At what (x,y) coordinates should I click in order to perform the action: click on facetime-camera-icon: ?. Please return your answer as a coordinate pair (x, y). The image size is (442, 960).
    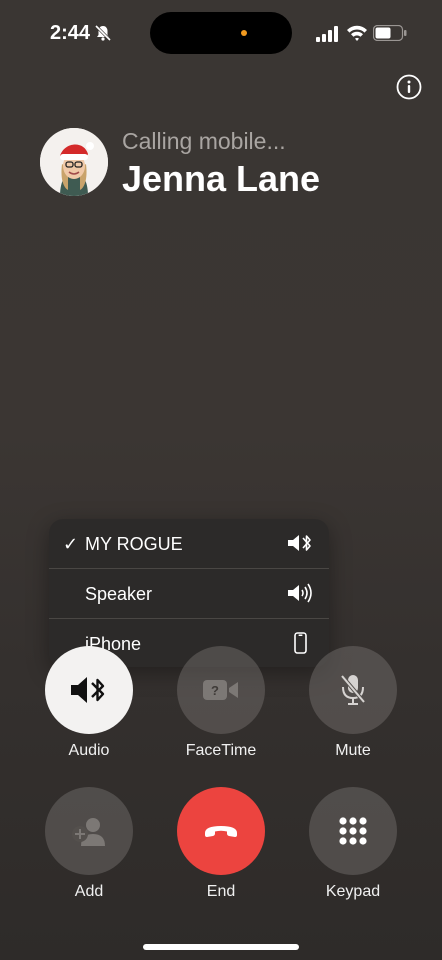
    Looking at the image, I should click on (220, 690).